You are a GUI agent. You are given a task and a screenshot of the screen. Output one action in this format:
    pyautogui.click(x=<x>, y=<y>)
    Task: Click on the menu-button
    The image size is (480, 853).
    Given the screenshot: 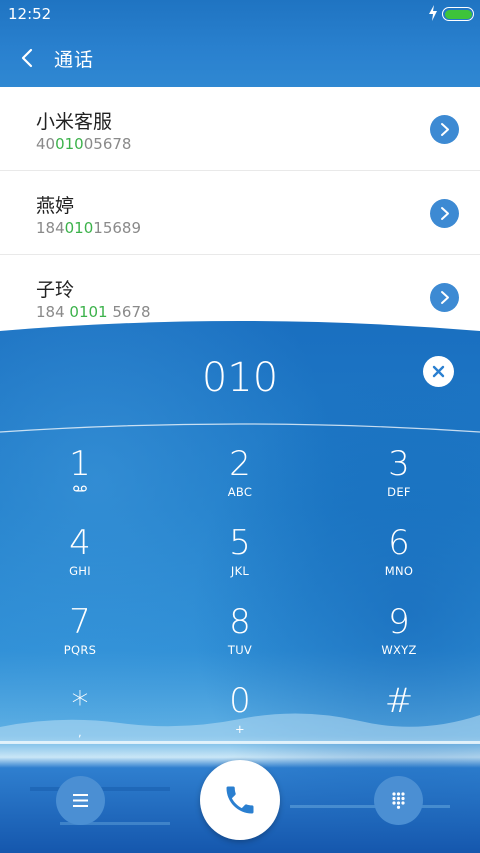 What is the action you would take?
    pyautogui.click(x=80, y=800)
    